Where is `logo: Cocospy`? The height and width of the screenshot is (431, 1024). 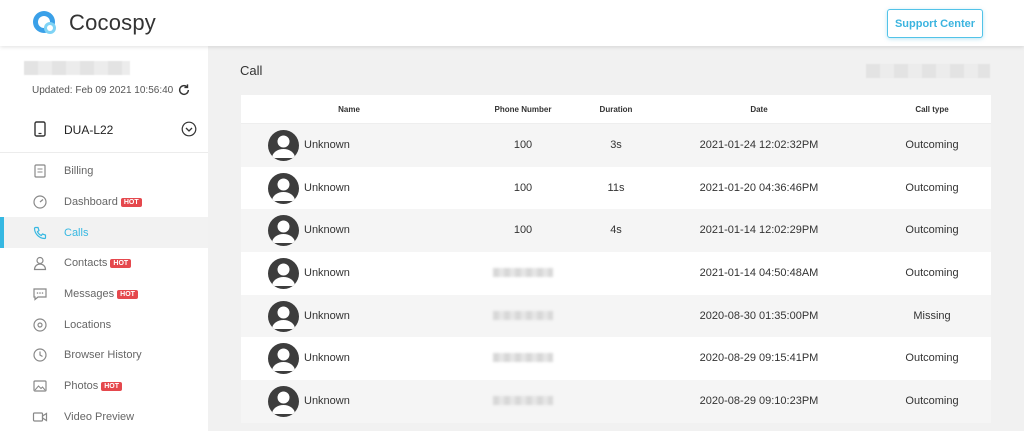 logo: Cocospy is located at coordinates (93, 23).